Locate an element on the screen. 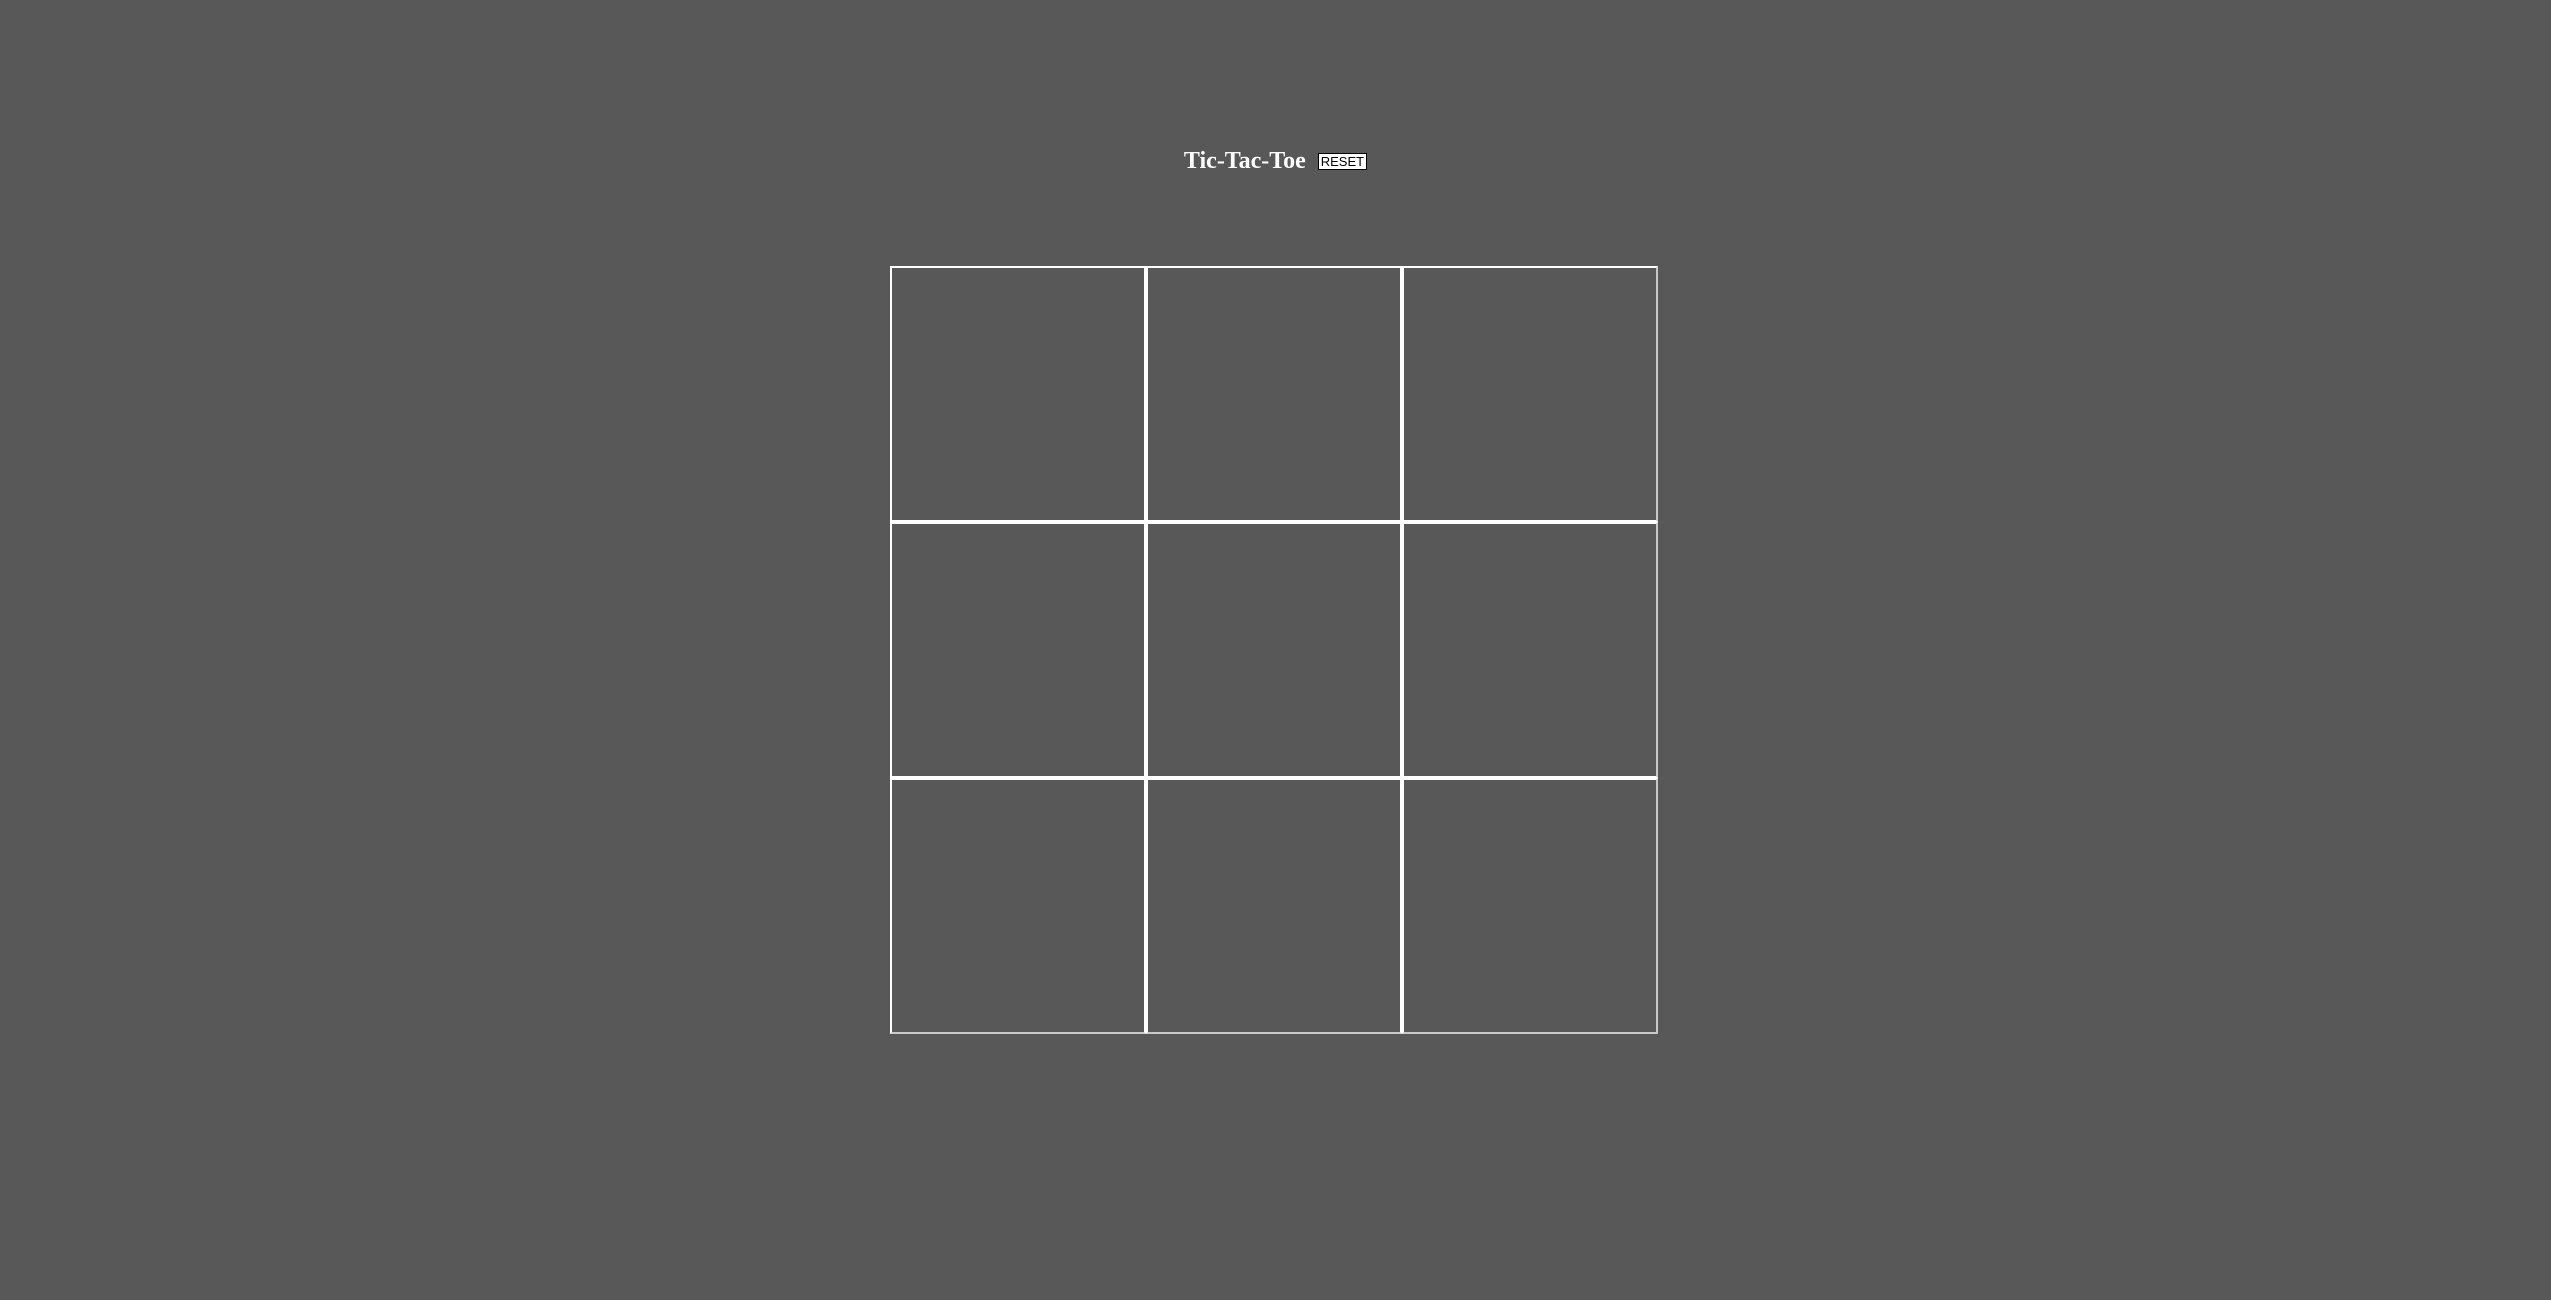  game-header: Tic-Tac-Toe RESET is located at coordinates (1275, 161).